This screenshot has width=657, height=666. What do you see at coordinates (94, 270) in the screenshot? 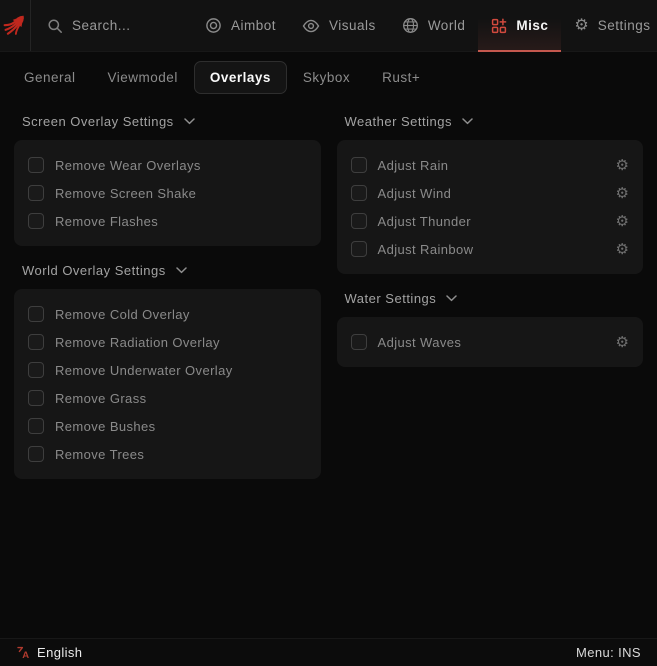
I see `section-title: World Overlay Settings` at bounding box center [94, 270].